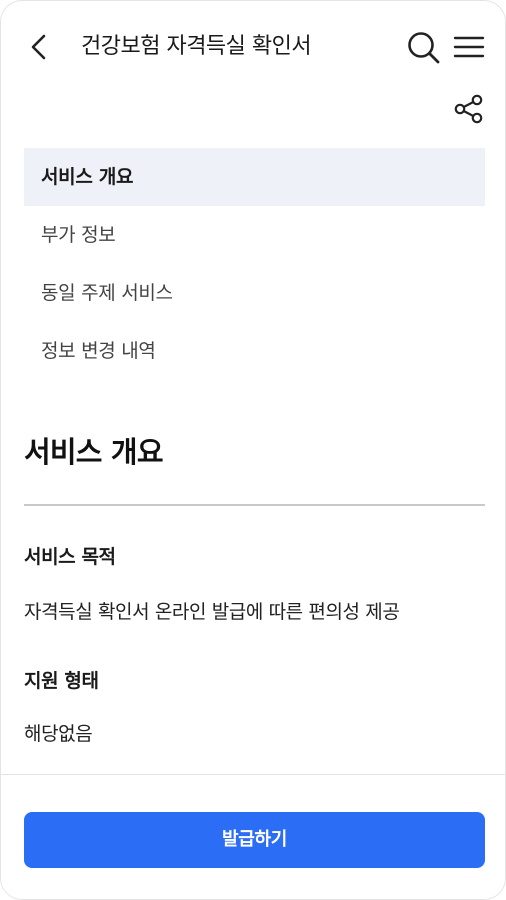 The image size is (506, 900). Describe the element at coordinates (94, 452) in the screenshot. I see `section-title: 서비스 개요` at that location.